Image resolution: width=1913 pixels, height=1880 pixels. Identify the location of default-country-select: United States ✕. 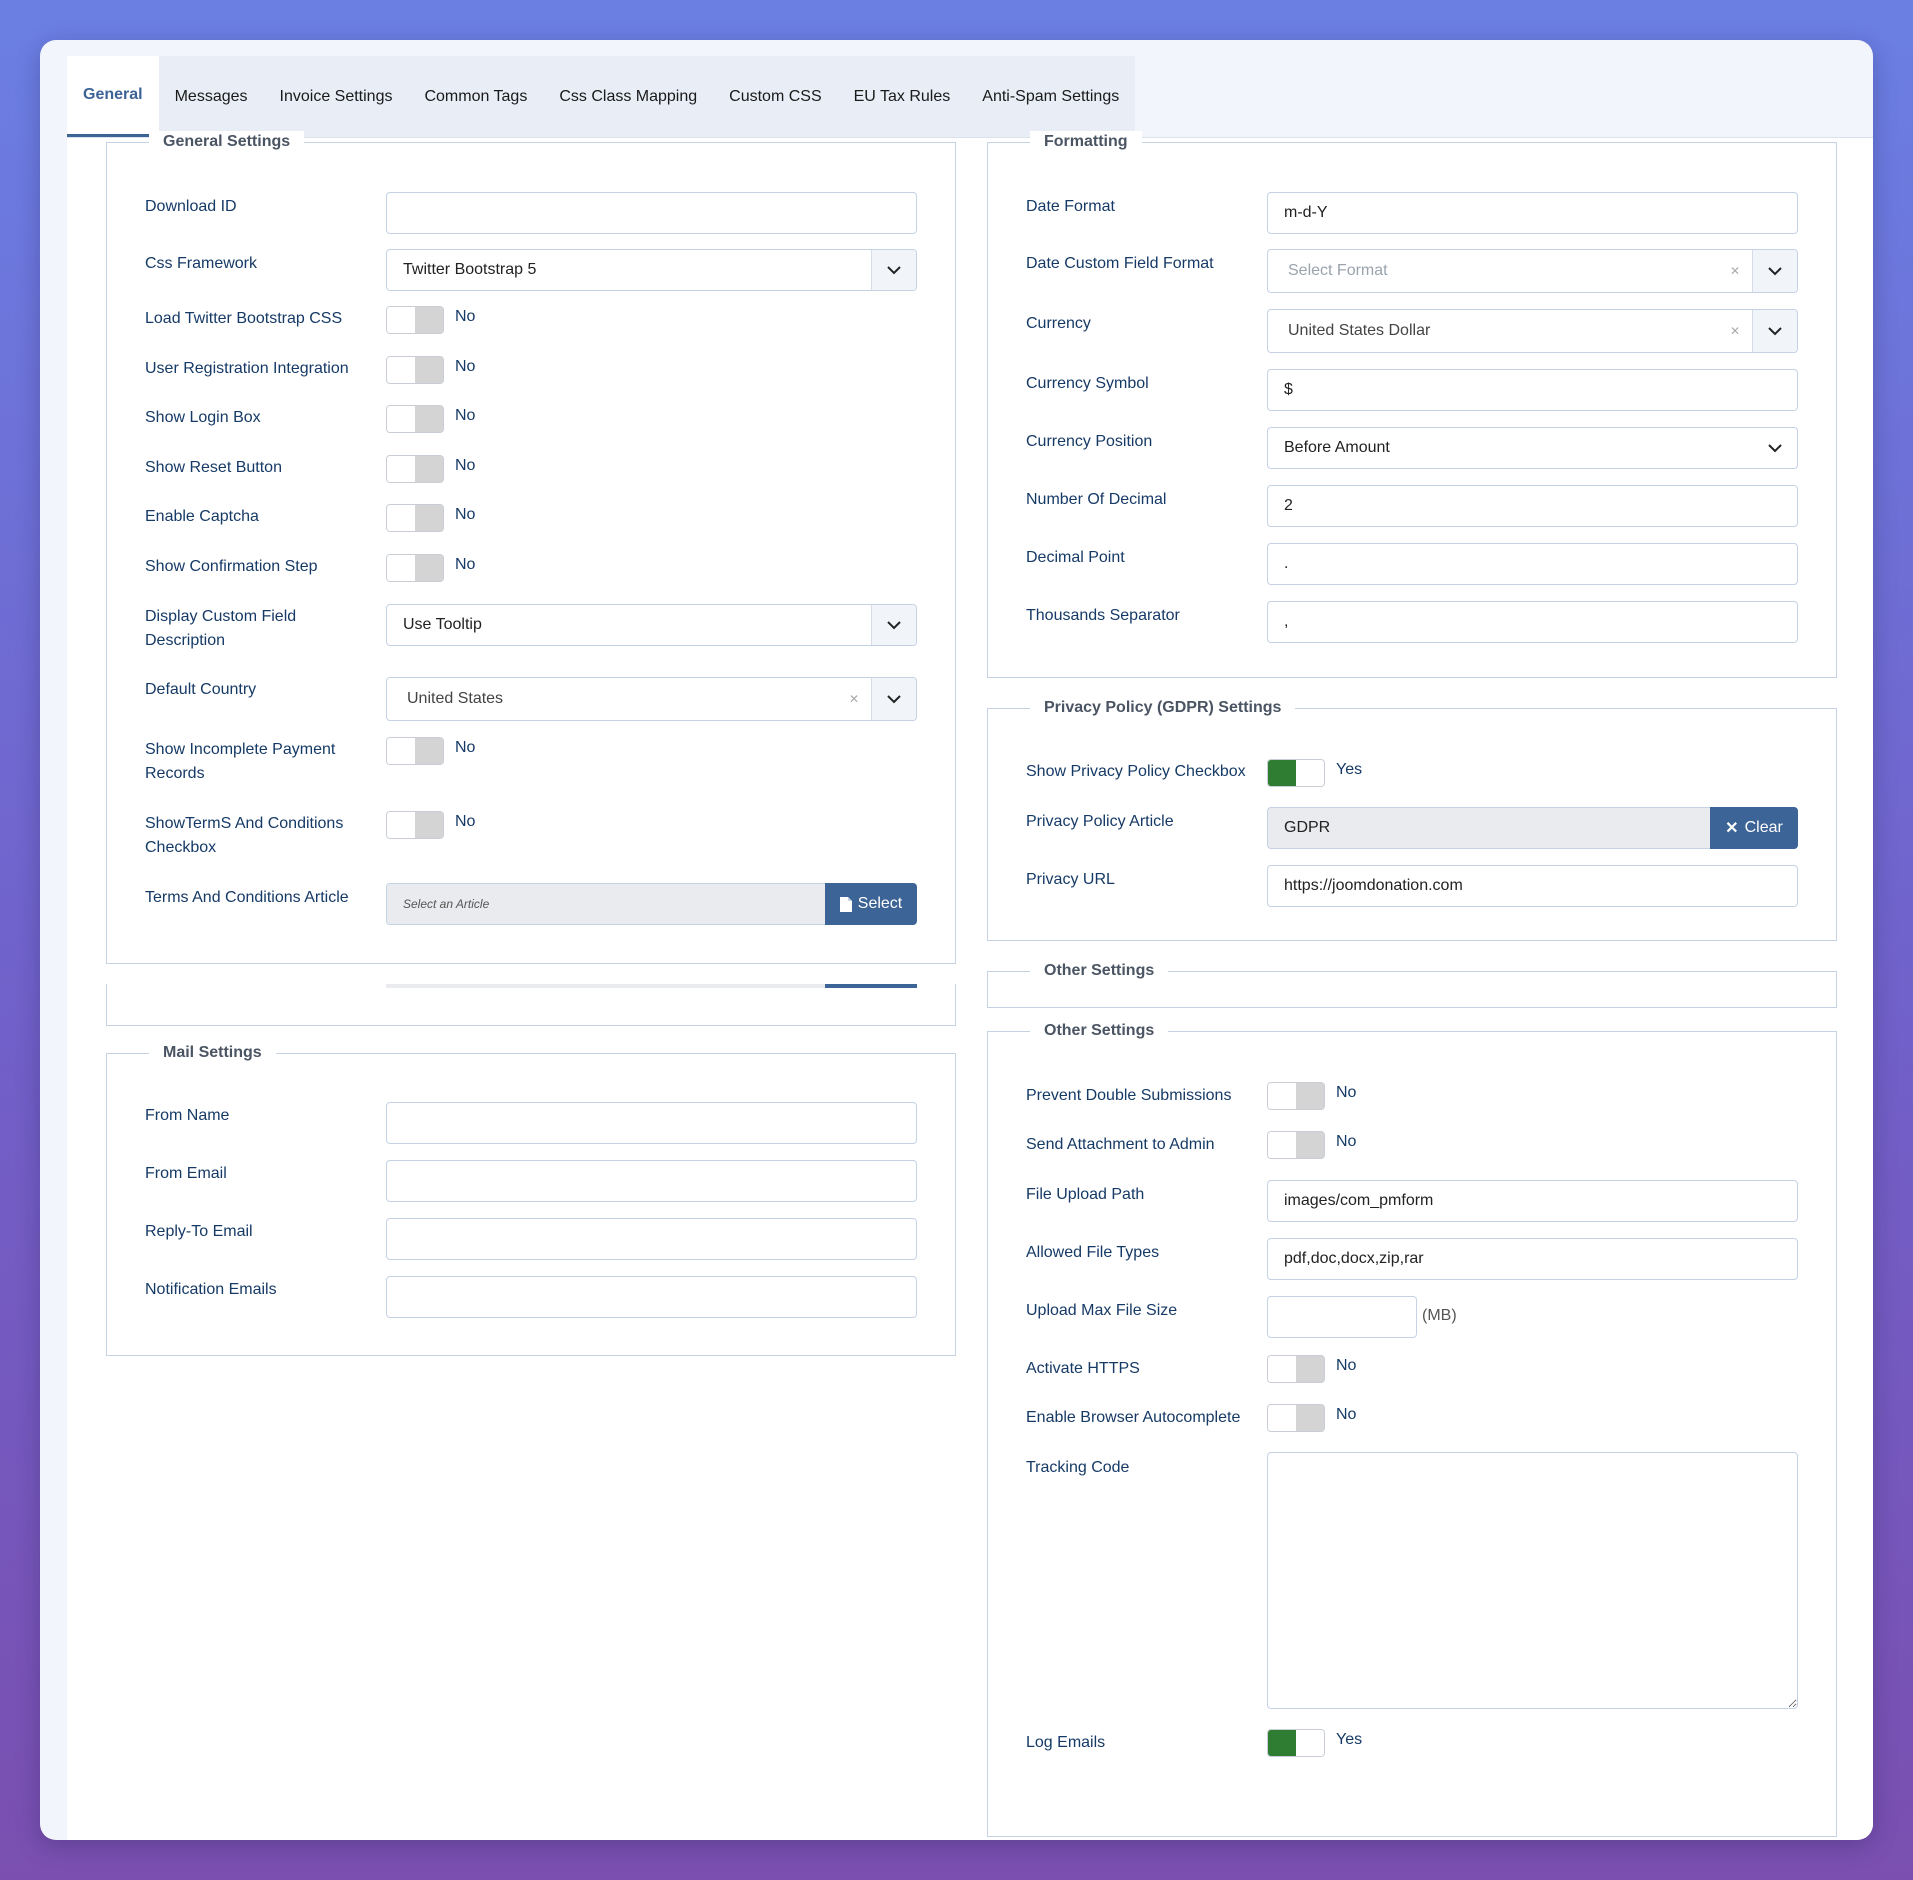
(651, 699).